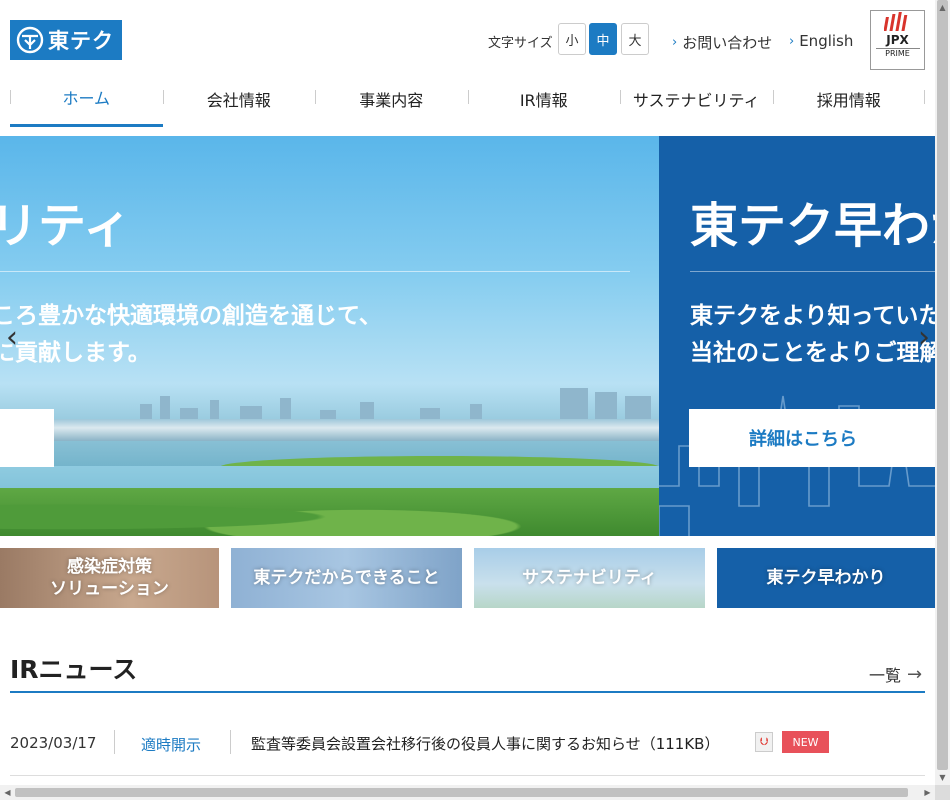  I want to click on global-nav: ホーム 会社情報 事業内容 IR情報 サステナビリティ 採用情報, so click(467, 104).